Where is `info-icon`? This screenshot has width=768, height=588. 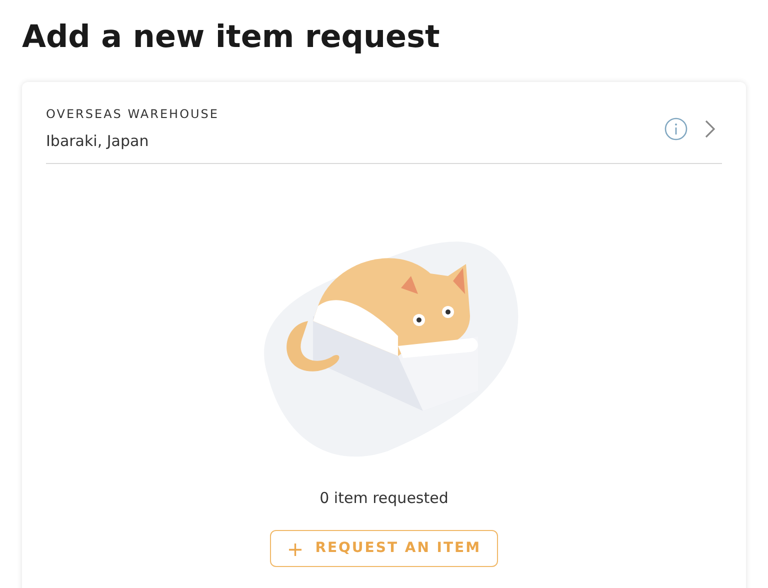 info-icon is located at coordinates (676, 128).